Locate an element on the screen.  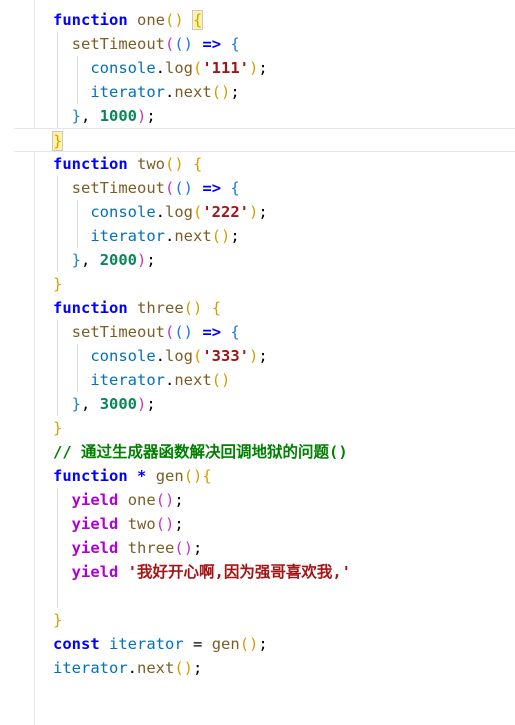
code-line-4: iterator.next(); is located at coordinates (257, 92).